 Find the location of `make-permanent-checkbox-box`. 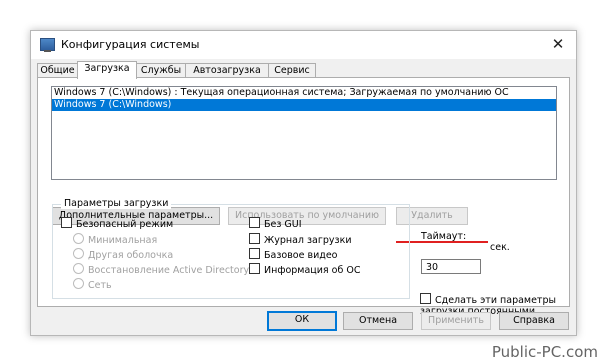

make-permanent-checkbox-box is located at coordinates (425, 298).